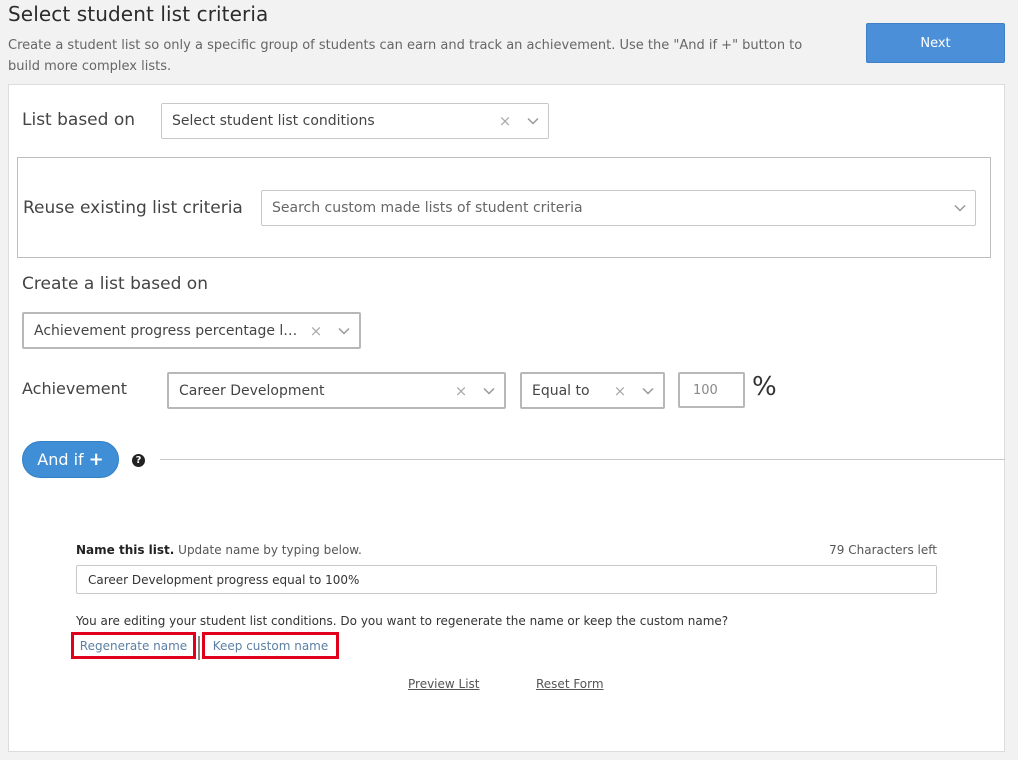  I want to click on percentage-input: 100, so click(711, 390).